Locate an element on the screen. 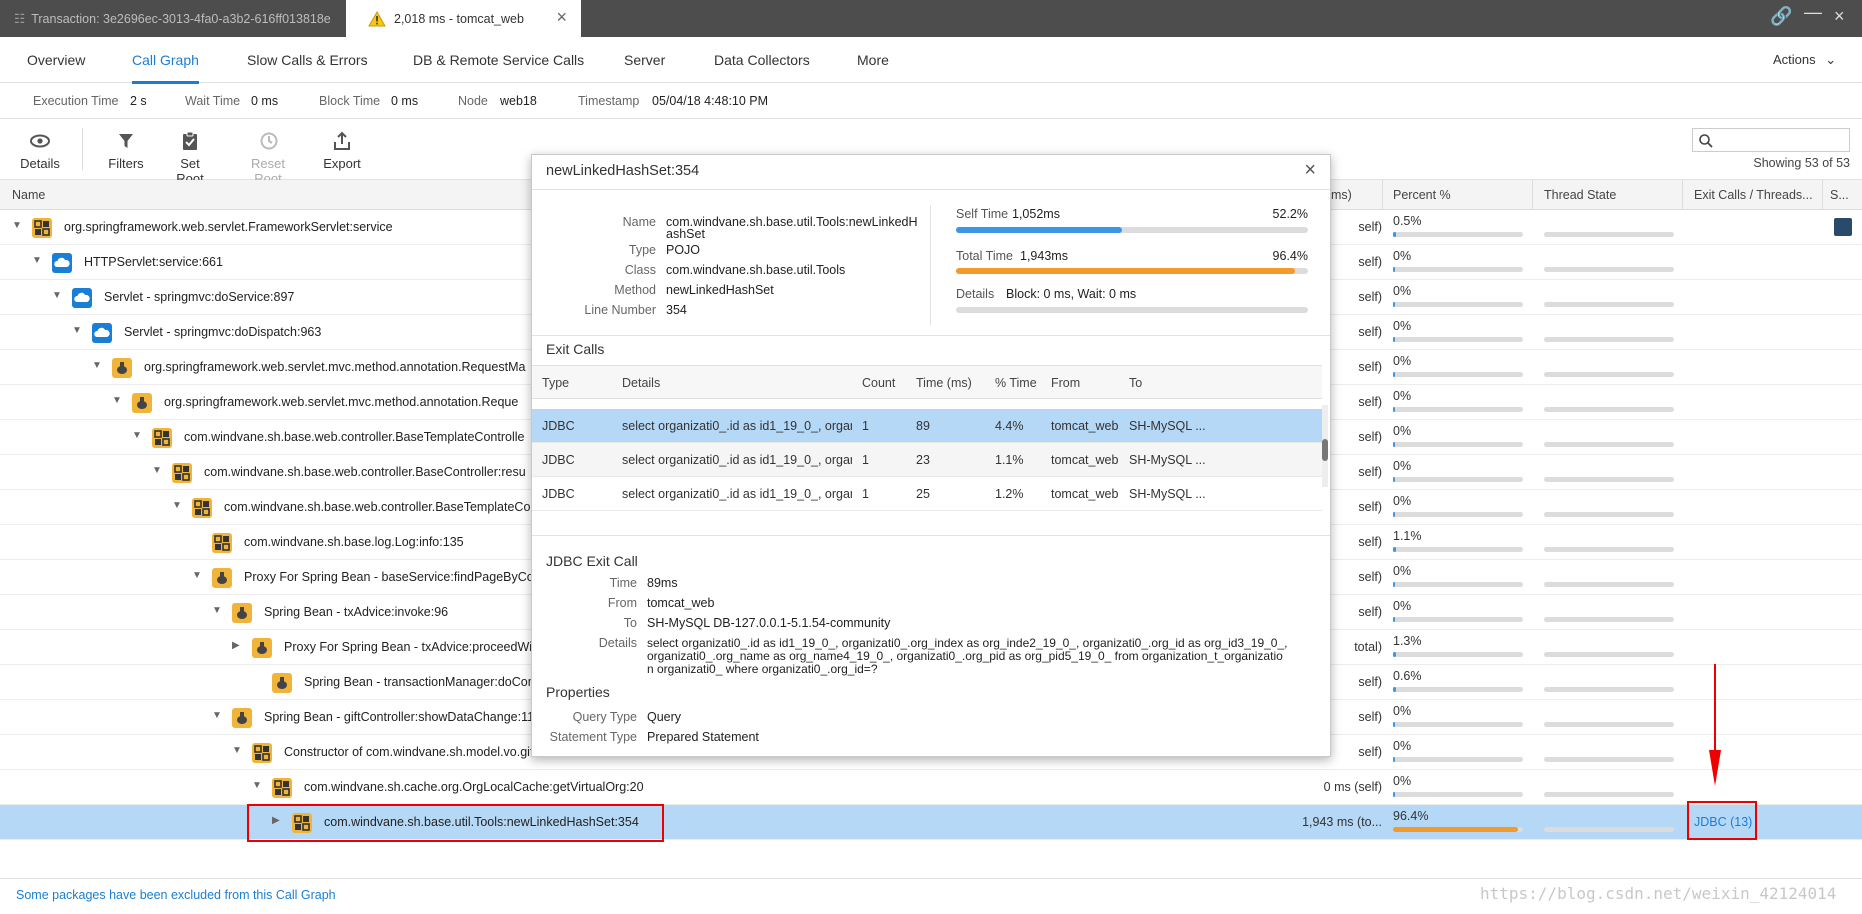 This screenshot has height=914, width=1862. query-type-label: Query Type is located at coordinates (604, 717).